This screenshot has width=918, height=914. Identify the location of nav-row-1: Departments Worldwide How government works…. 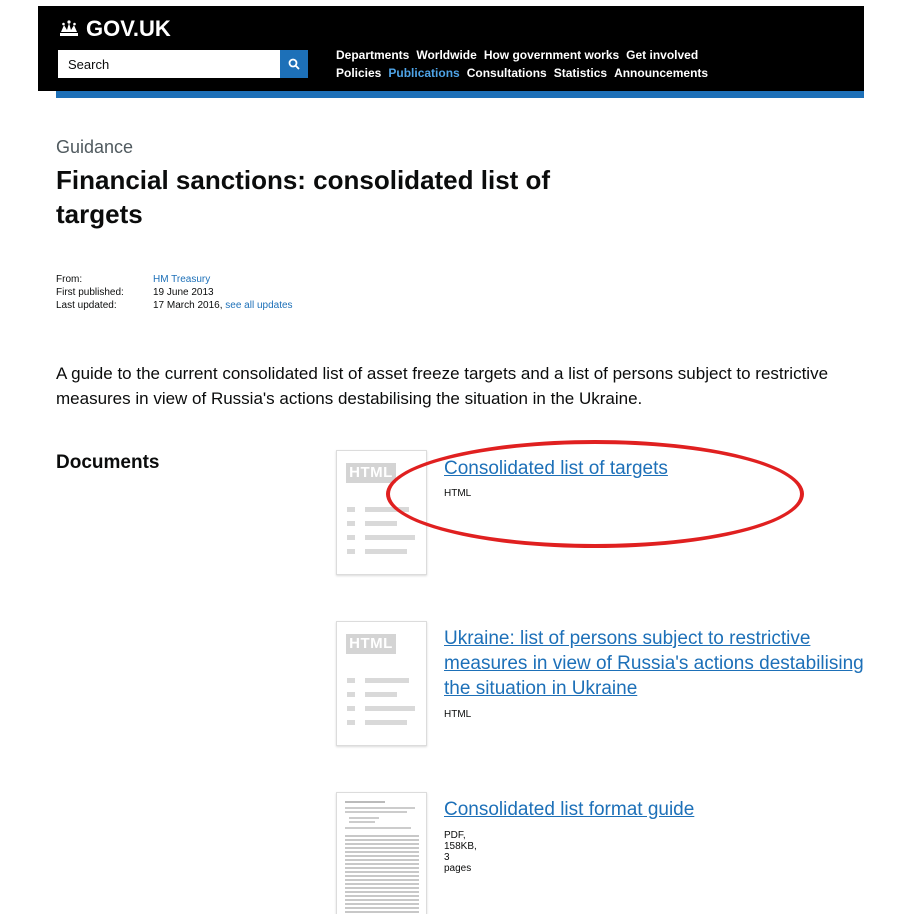
(525, 55).